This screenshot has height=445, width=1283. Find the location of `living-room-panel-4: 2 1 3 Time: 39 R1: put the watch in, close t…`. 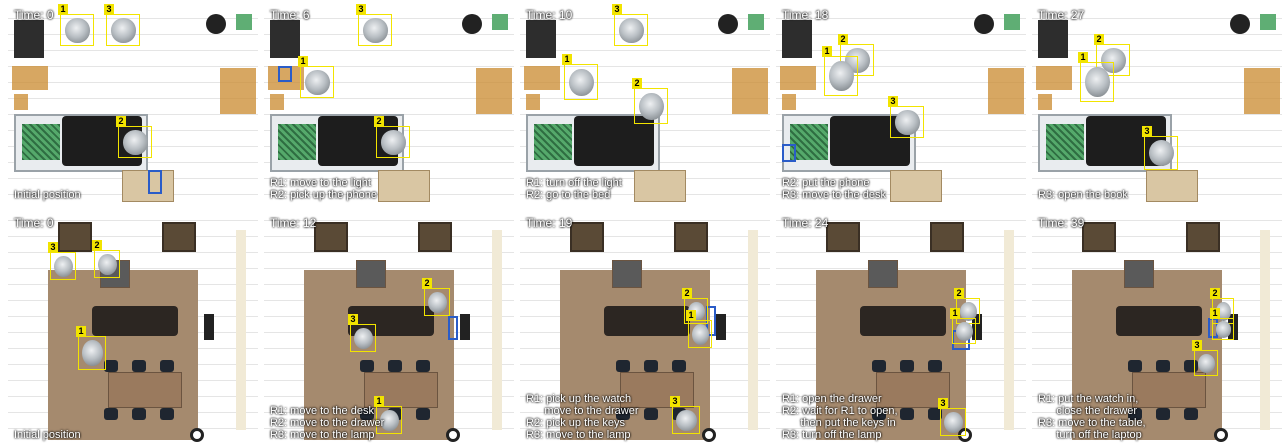

living-room-panel-4: 2 1 3 Time: 39 R1: put the watch in, close t… is located at coordinates (1157, 327).